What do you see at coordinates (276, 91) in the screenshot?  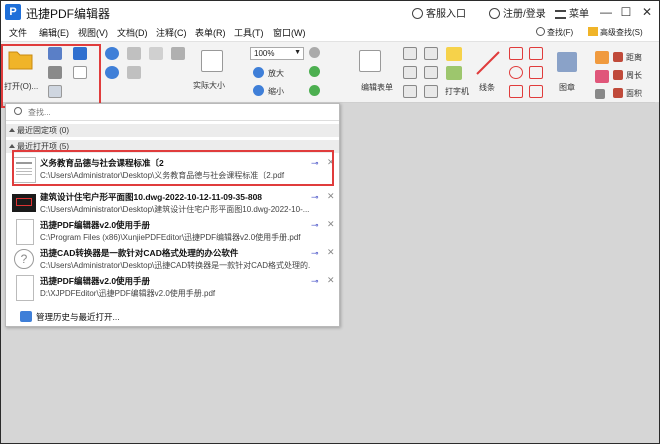 I see `zoom-out-label: 缩小` at bounding box center [276, 91].